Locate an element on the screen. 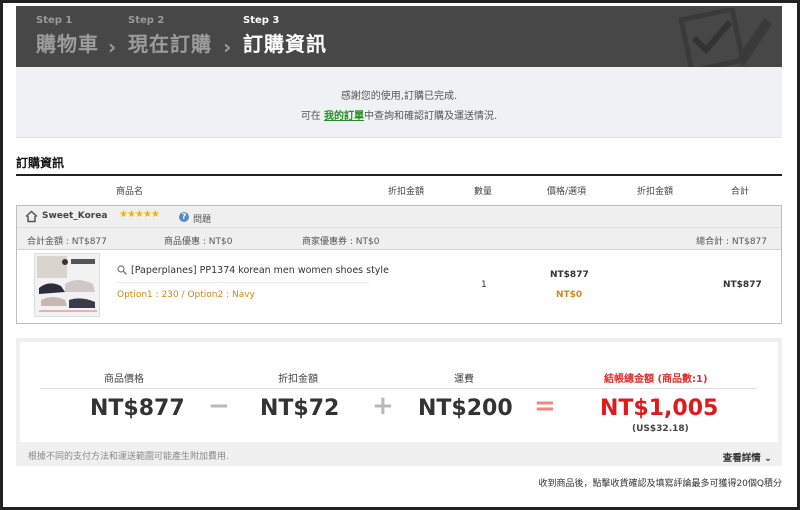 Image resolution: width=800 pixels, height=510 pixels. sum-total: 合計金額 : NT$877 is located at coordinates (67, 242).